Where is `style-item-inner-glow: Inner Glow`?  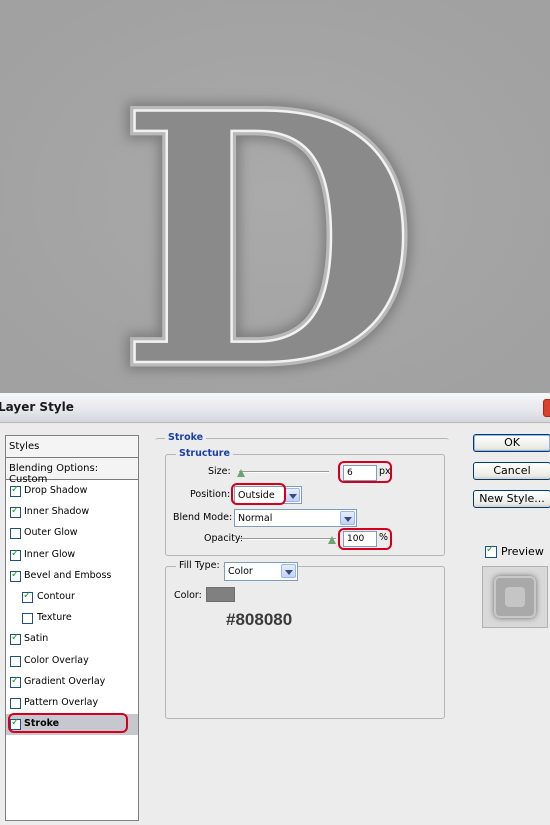 style-item-inner-glow: Inner Glow is located at coordinates (72, 555).